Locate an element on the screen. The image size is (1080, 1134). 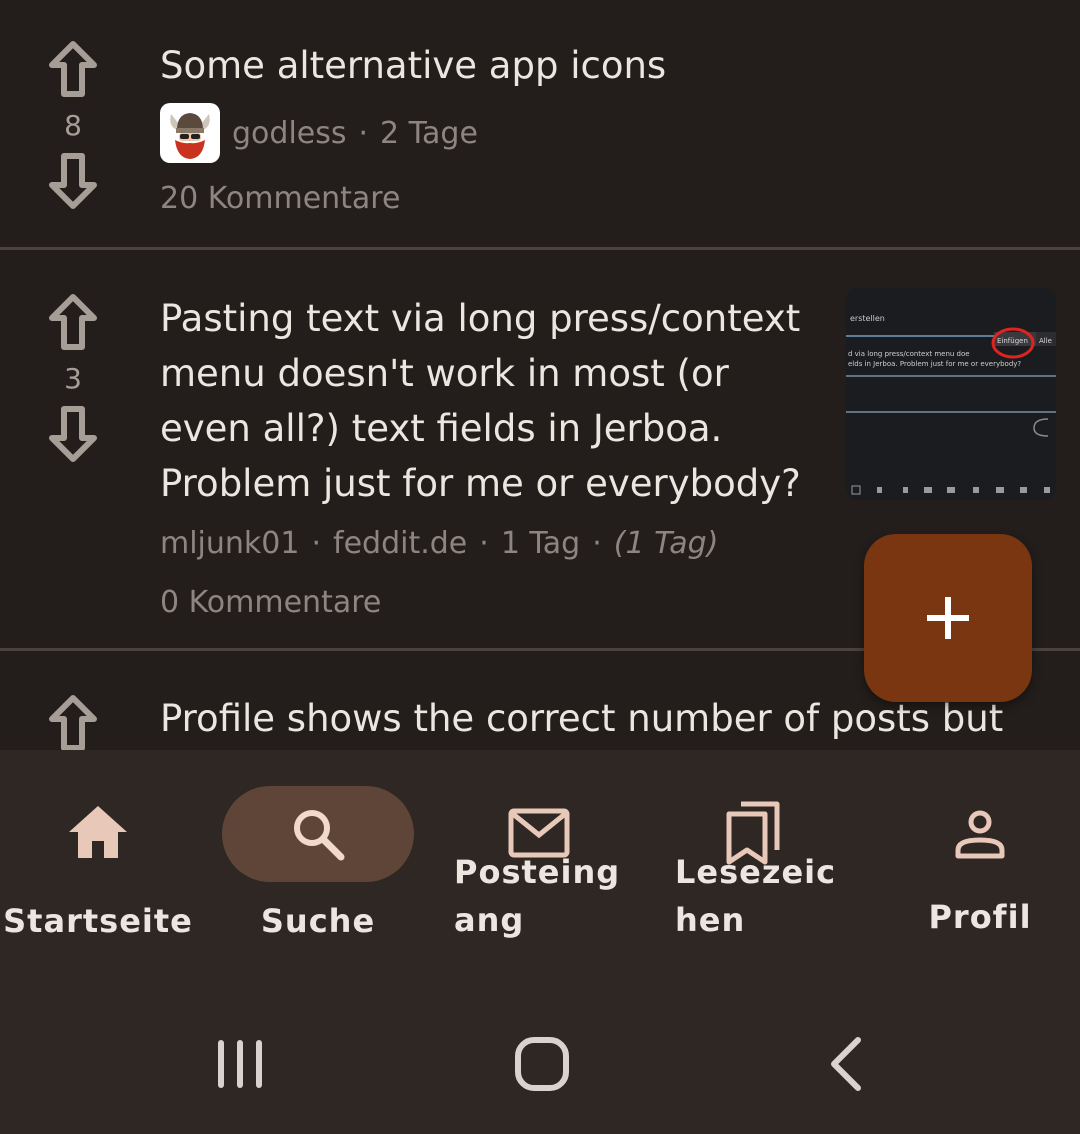
vote-column: 8 is located at coordinates (73, 125).